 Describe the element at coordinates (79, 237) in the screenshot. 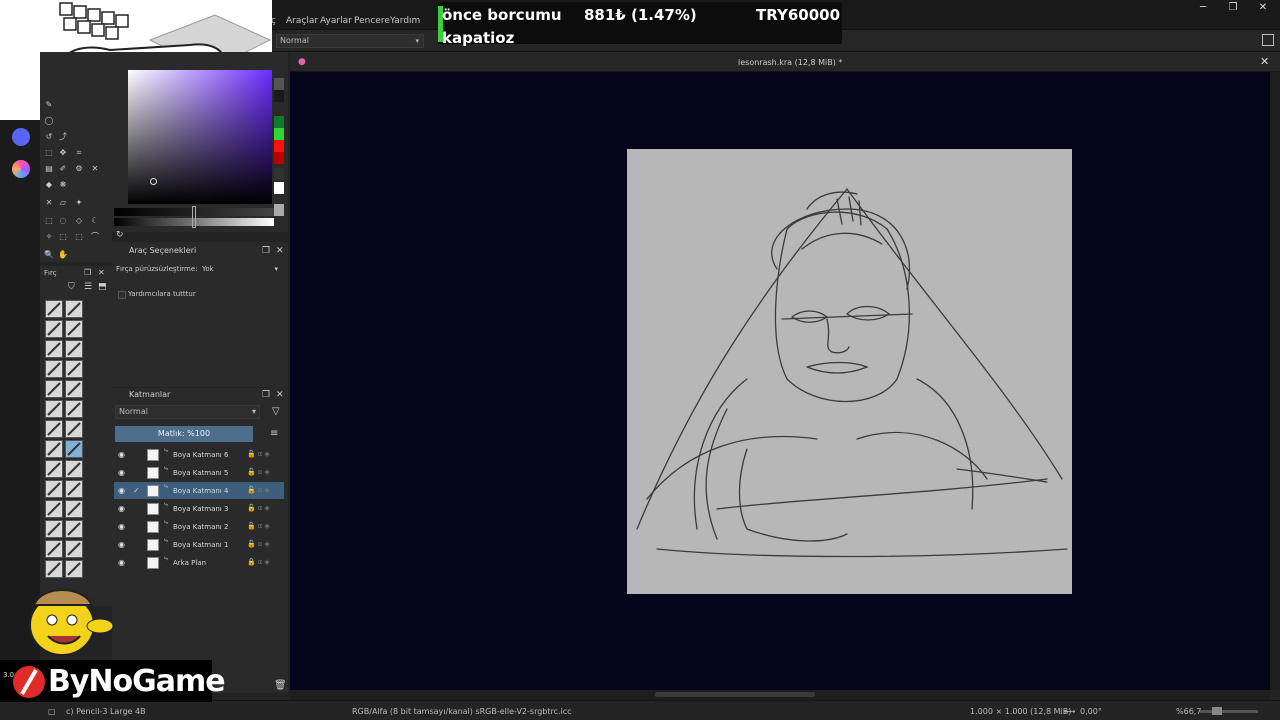

I see `similar-select-tool-icon: ⬚` at that location.